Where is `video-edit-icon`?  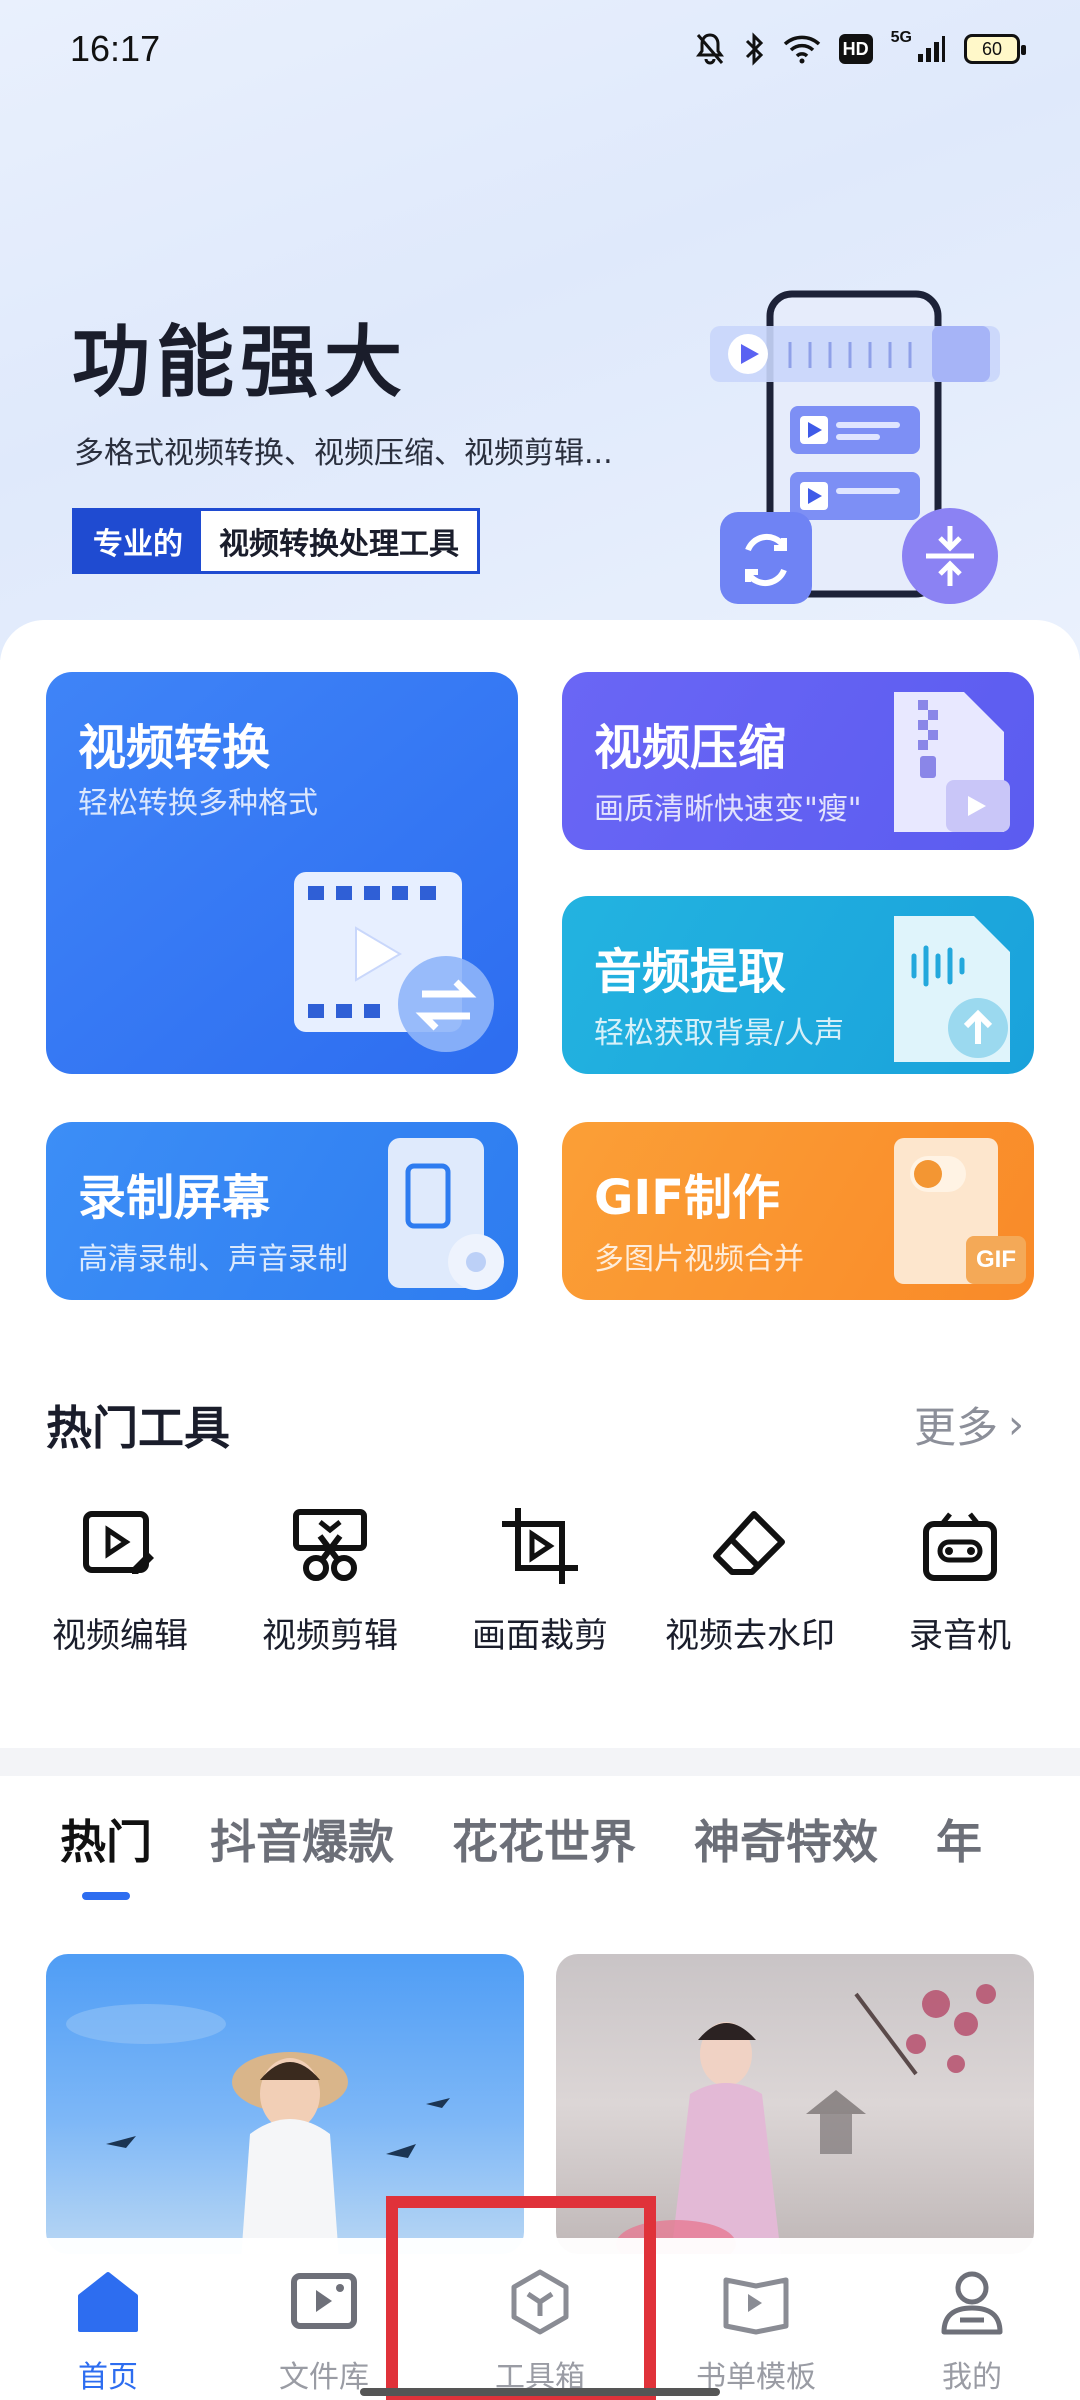
video-edit-icon is located at coordinates (120, 1546).